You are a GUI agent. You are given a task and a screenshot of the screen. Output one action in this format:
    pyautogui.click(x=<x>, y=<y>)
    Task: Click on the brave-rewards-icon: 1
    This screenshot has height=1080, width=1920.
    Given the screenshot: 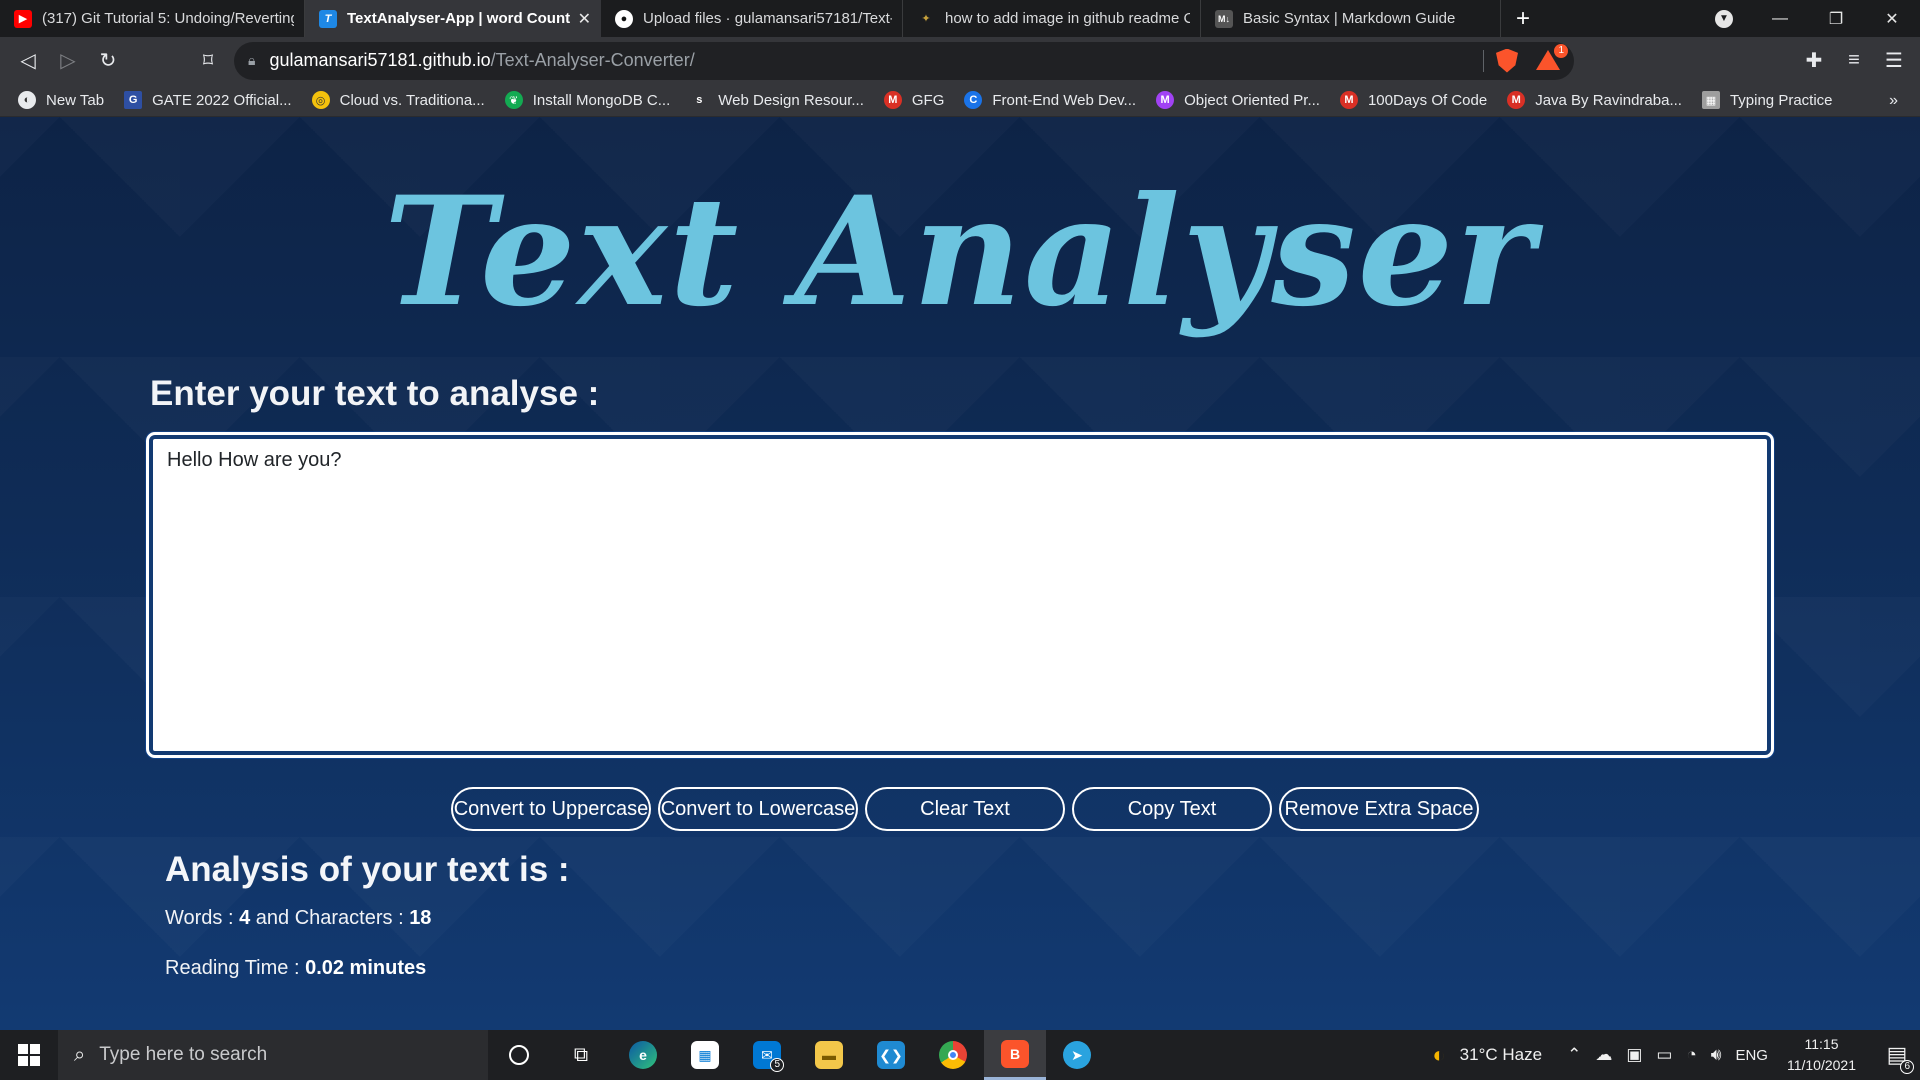 What is the action you would take?
    pyautogui.click(x=1552, y=57)
    